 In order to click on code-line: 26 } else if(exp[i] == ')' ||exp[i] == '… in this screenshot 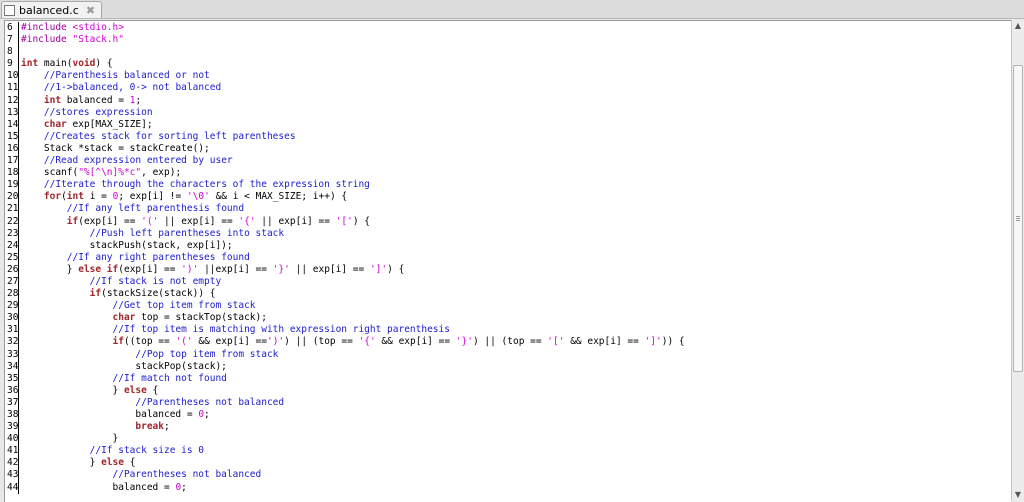, I will do `click(345, 269)`.